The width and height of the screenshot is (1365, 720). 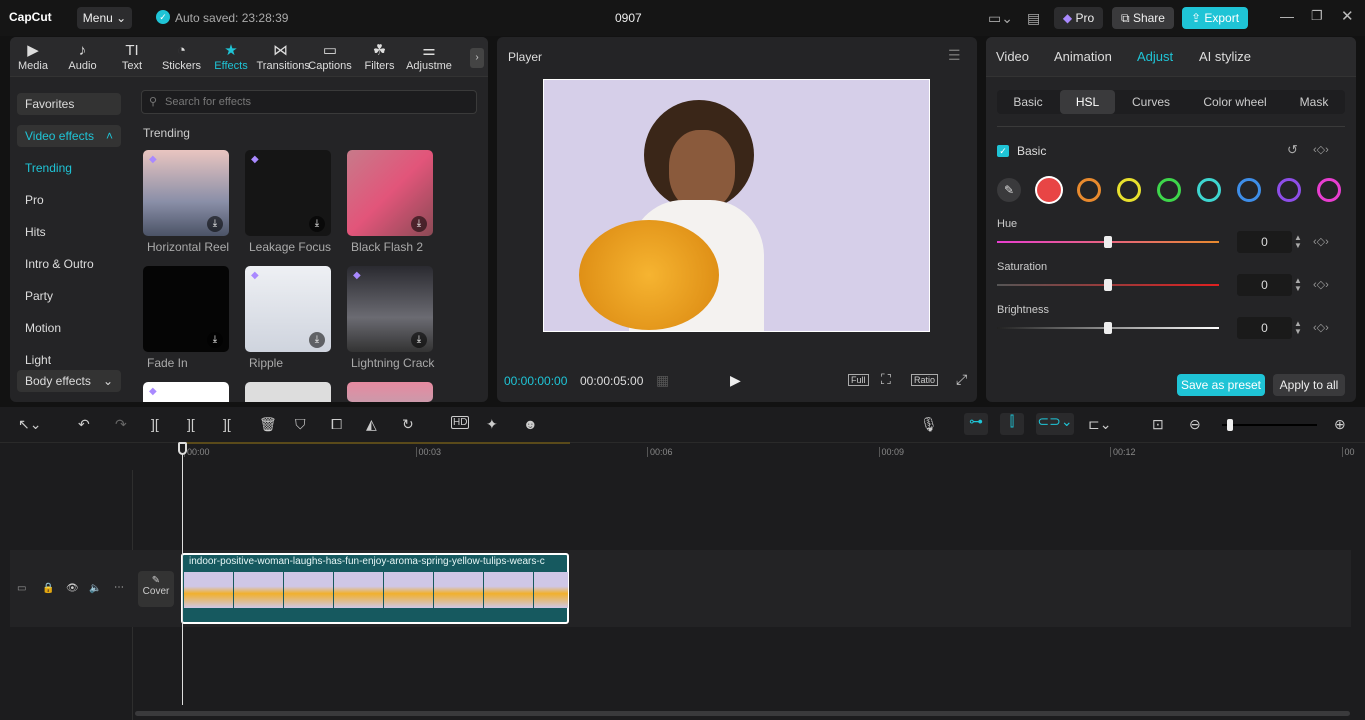 What do you see at coordinates (1225, 56) in the screenshot?
I see `tab-ai-stylize: AI stylize` at bounding box center [1225, 56].